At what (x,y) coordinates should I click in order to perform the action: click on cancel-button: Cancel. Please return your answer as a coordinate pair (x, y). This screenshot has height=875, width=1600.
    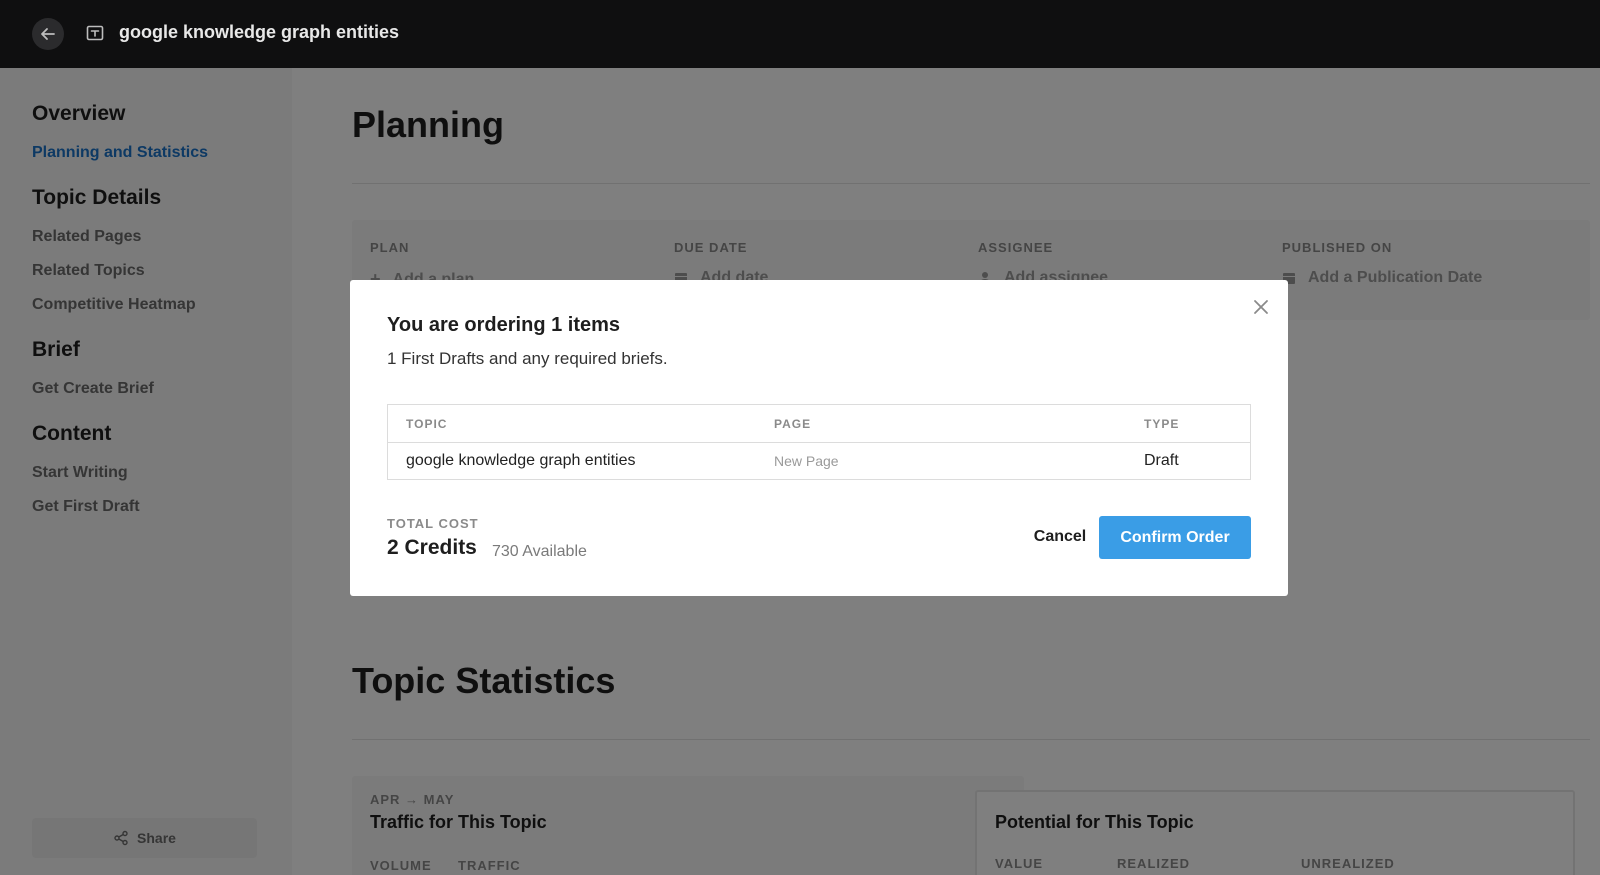
    Looking at the image, I should click on (1060, 537).